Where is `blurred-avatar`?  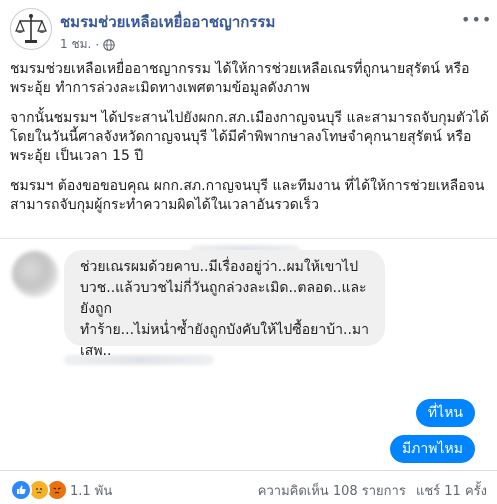
blurred-avatar is located at coordinates (35, 274).